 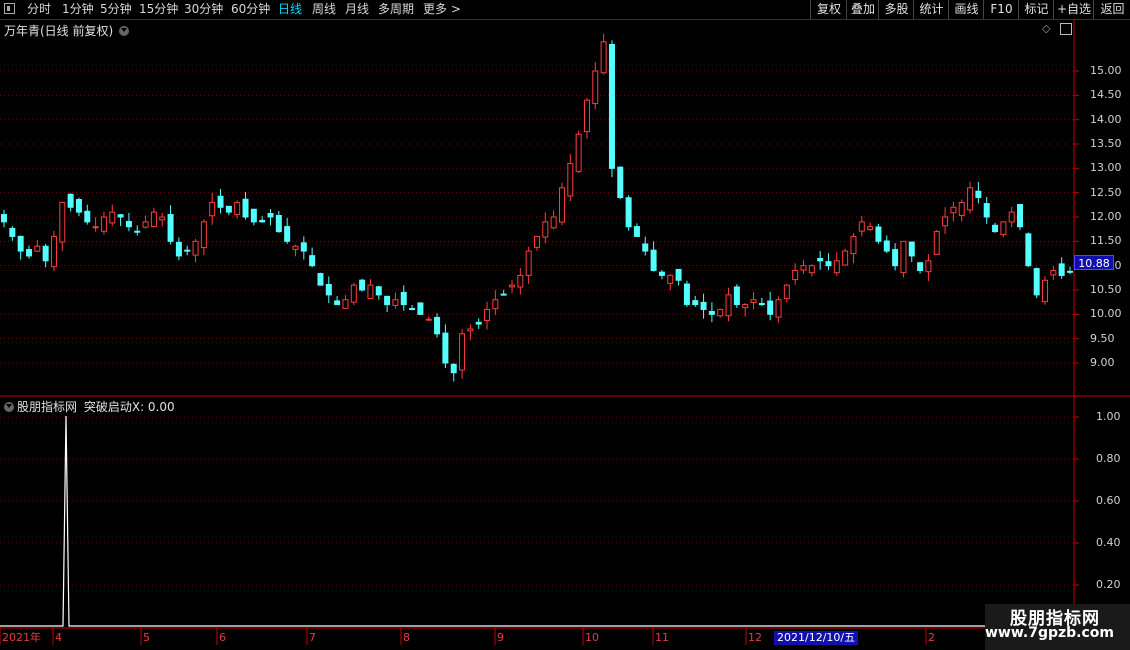 I want to click on x-axis-label: 8, so click(x=406, y=637).